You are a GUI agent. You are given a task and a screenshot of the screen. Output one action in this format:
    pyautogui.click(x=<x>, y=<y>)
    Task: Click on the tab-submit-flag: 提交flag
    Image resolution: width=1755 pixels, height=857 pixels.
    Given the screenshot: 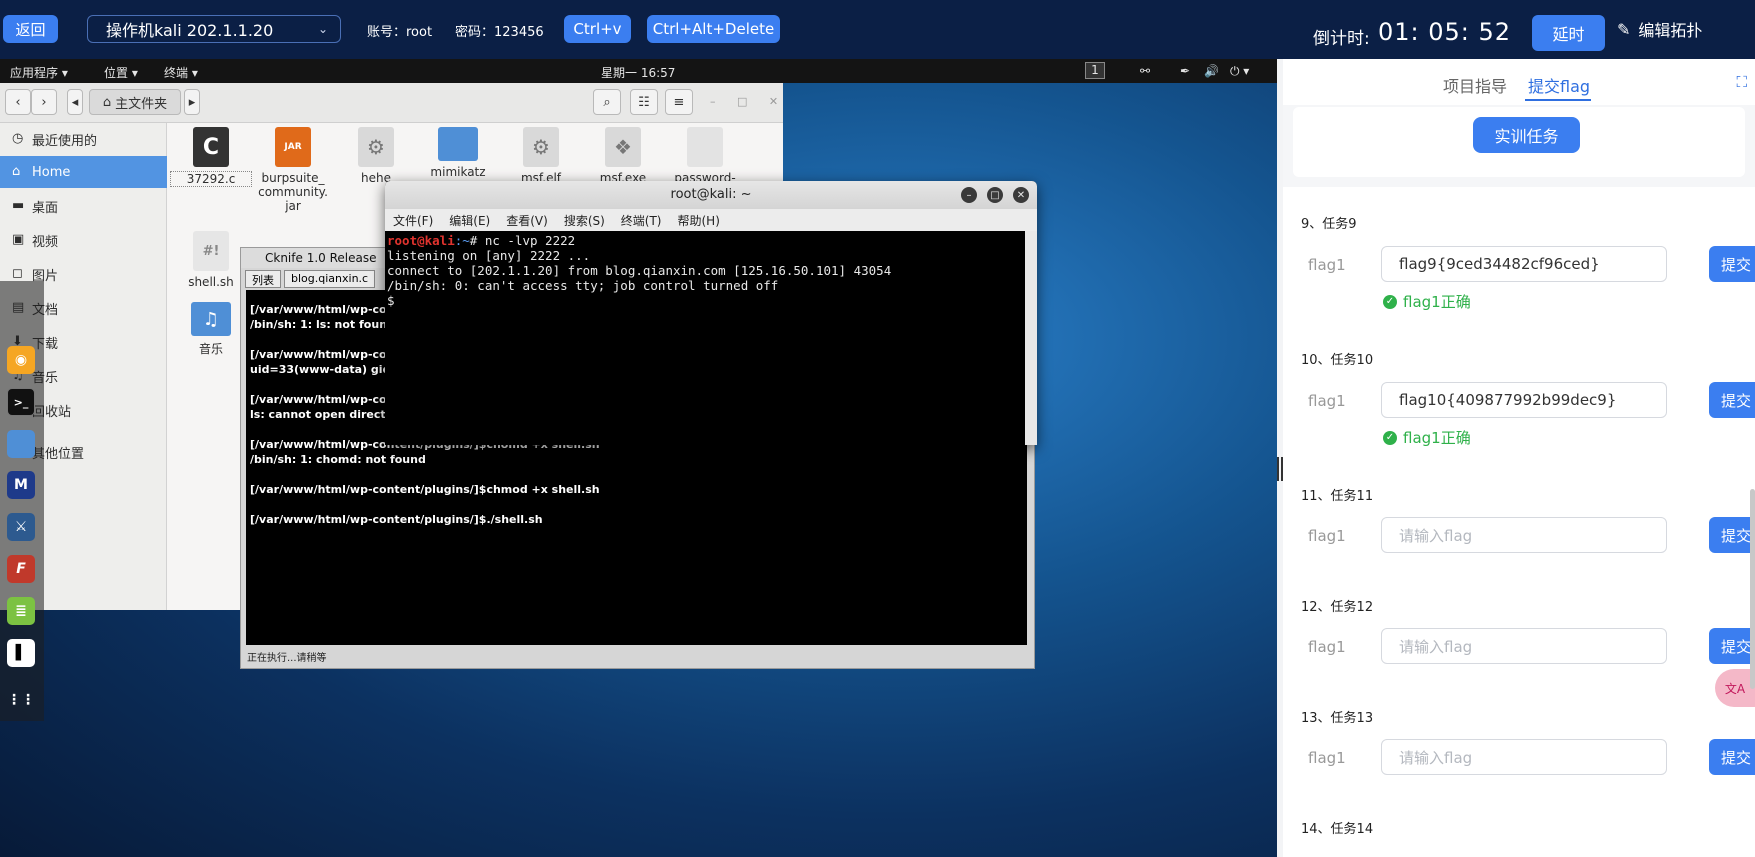 What is the action you would take?
    pyautogui.click(x=1559, y=85)
    